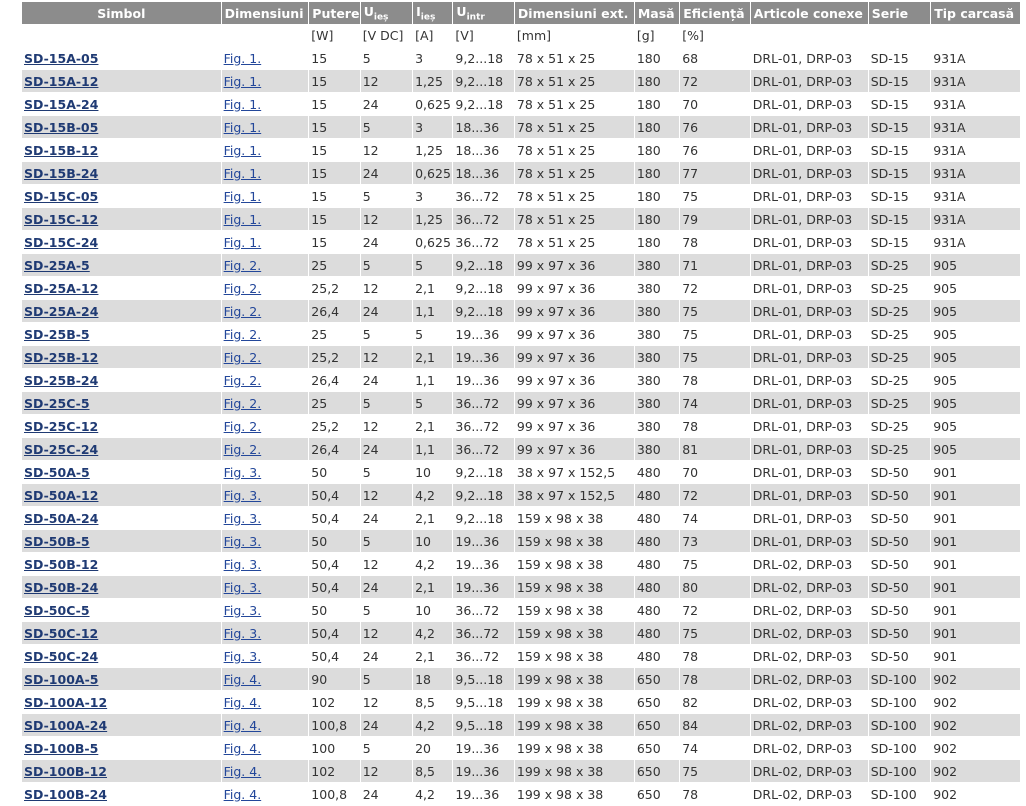 This screenshot has width=1026, height=806. What do you see at coordinates (121, 679) in the screenshot?
I see `cell-symbol: SD-100A-5` at bounding box center [121, 679].